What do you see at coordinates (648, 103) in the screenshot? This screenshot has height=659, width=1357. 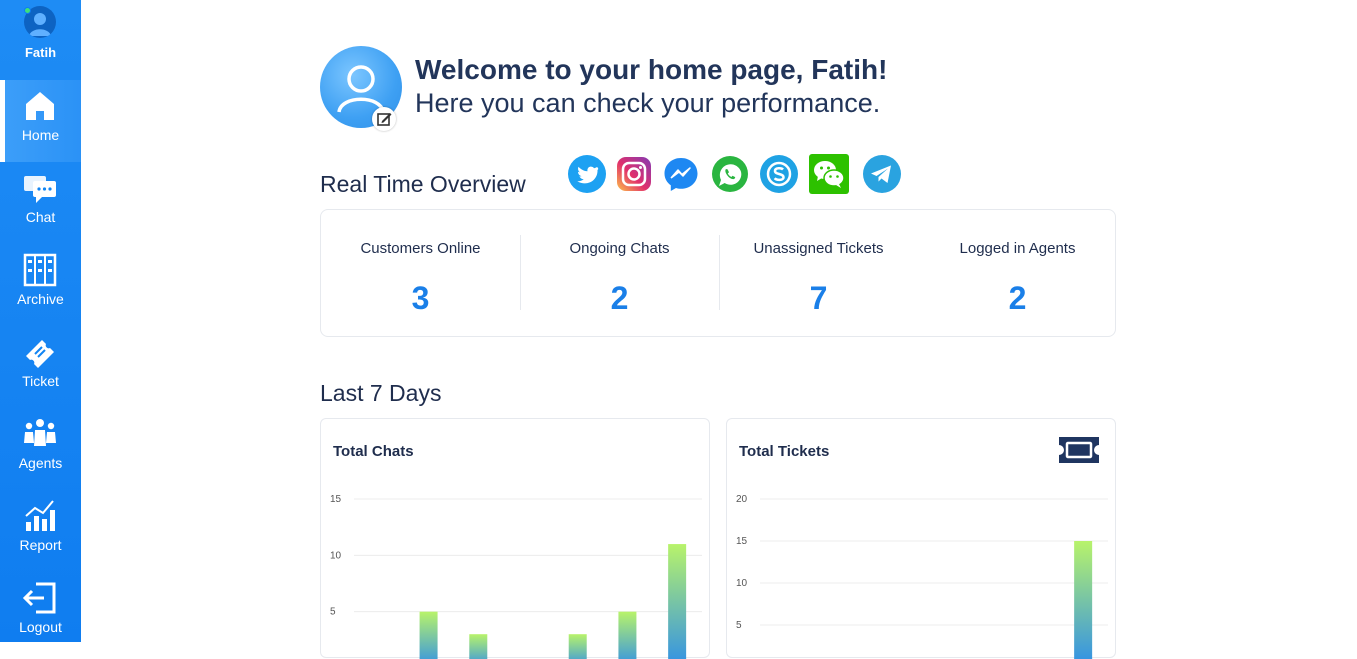 I see `welcome-subtitle: Here you can check your performance.` at bounding box center [648, 103].